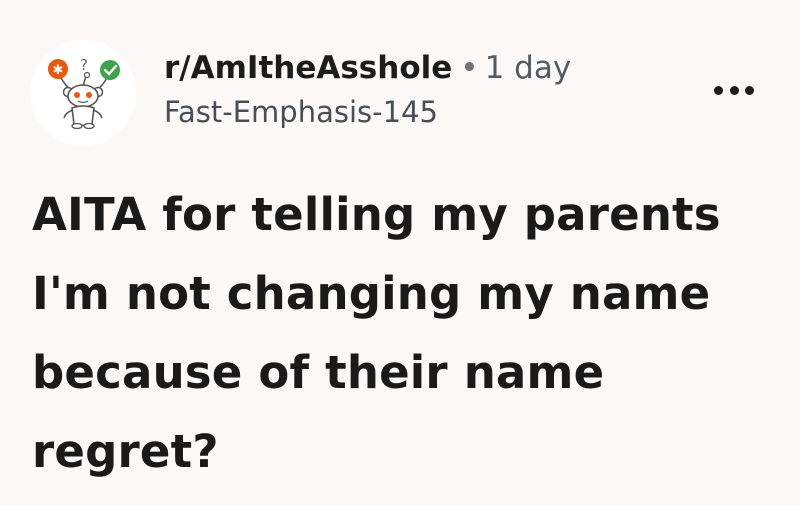 This screenshot has height=505, width=800. I want to click on author-link: Fast-Emphasis-145, so click(367, 112).